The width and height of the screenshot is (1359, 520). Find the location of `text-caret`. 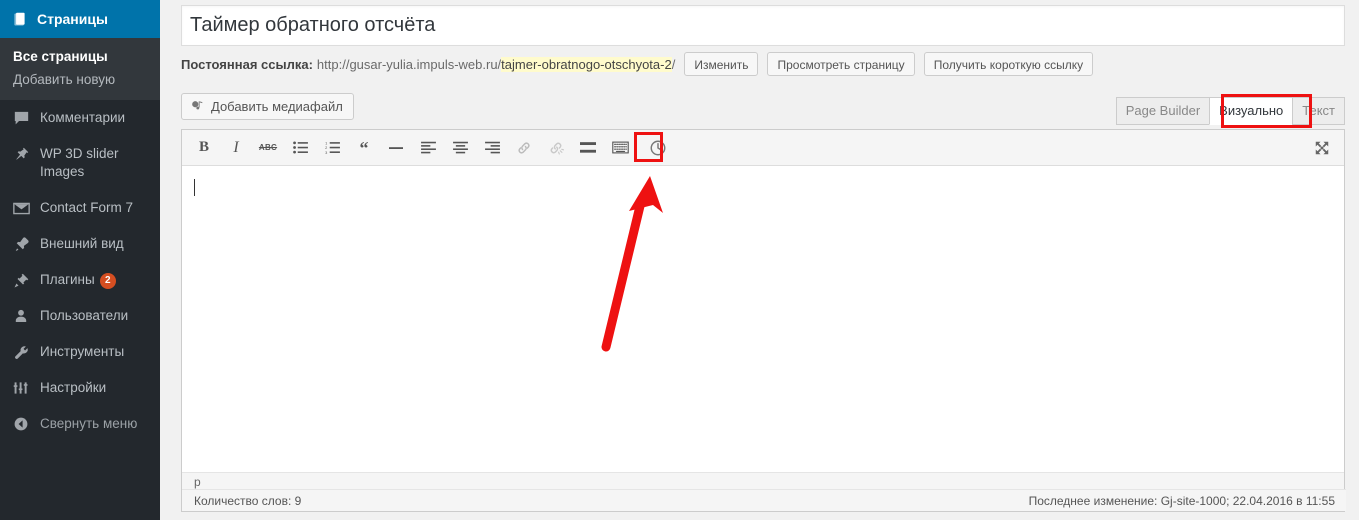

text-caret is located at coordinates (194, 187).